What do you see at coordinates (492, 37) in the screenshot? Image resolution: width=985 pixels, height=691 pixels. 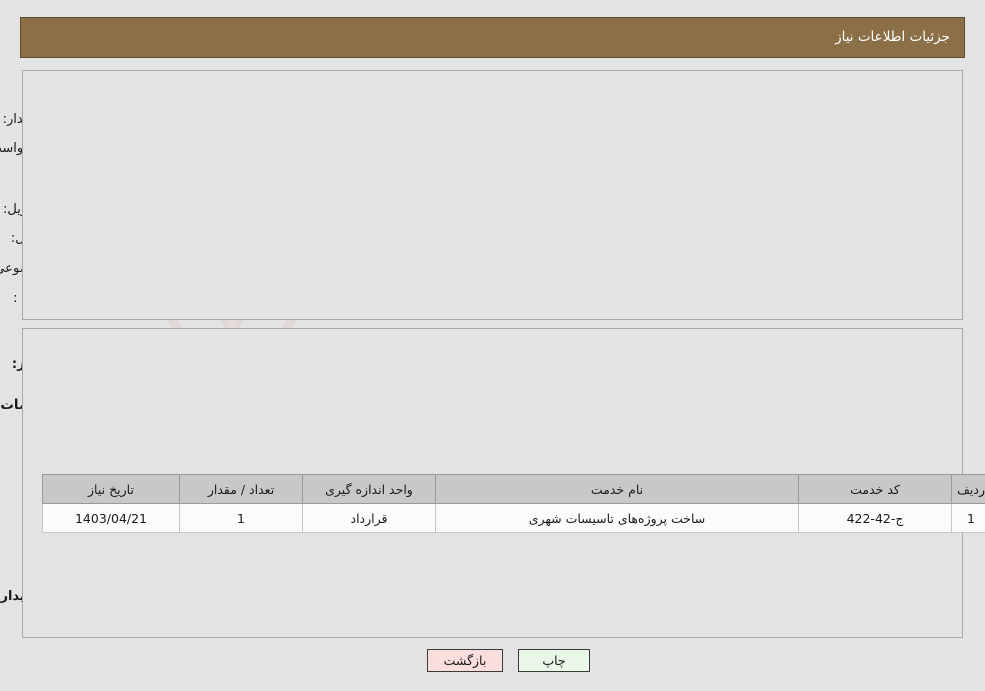 I see `page-header-bar: جزئیات اطلاعات نیاز` at bounding box center [492, 37].